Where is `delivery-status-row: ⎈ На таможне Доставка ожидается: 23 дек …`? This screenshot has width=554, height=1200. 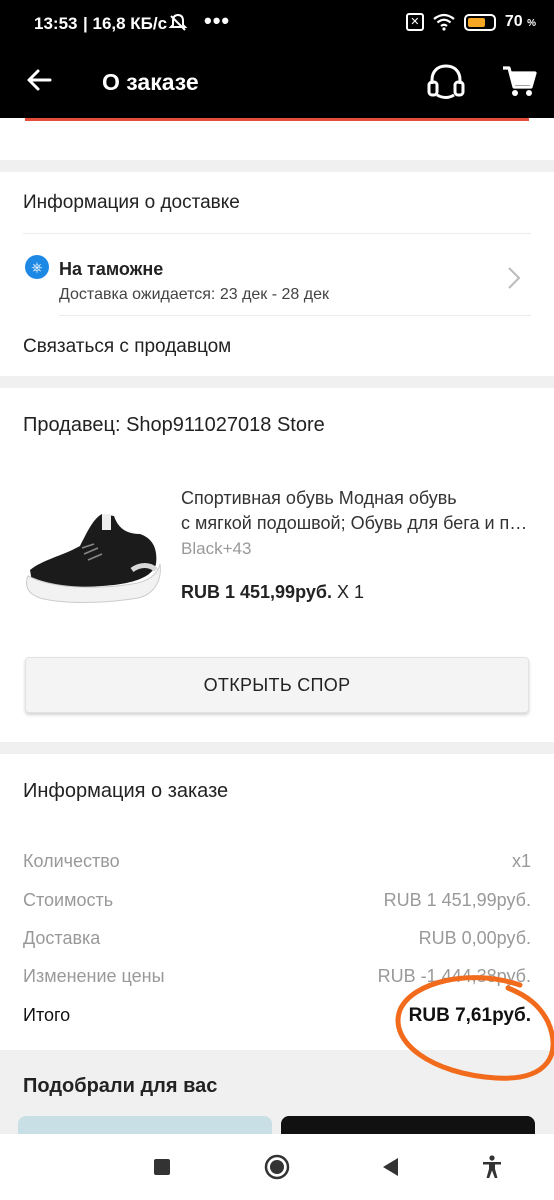 delivery-status-row: ⎈ На таможне Доставка ожидается: 23 дек … is located at coordinates (277, 275).